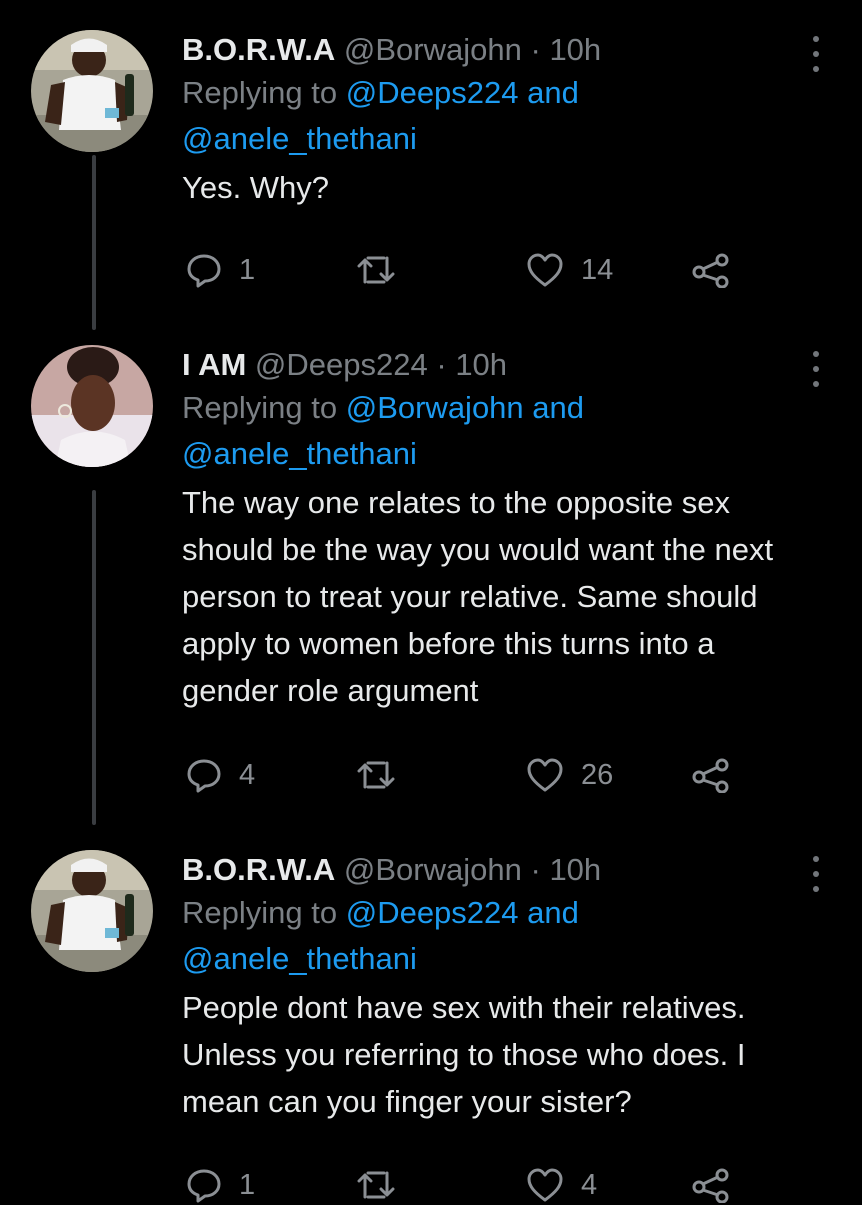 The width and height of the screenshot is (862, 1205). What do you see at coordinates (256, 187) in the screenshot?
I see `tweet-text: Yes. Why?` at bounding box center [256, 187].